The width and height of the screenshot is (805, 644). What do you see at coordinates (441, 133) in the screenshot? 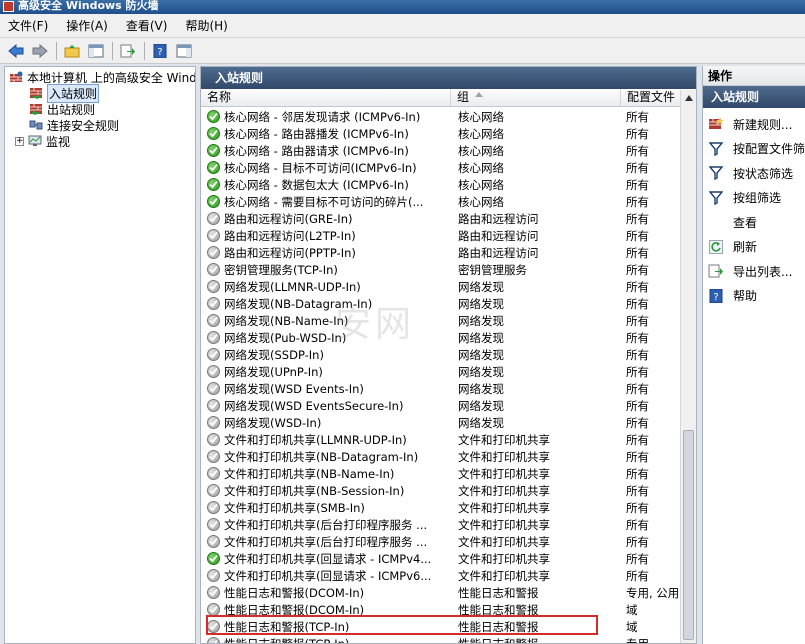
I see `table-row: 核心网络 - 路由器播发 (ICMPv6-In) 核心网络 所有` at bounding box center [441, 133].